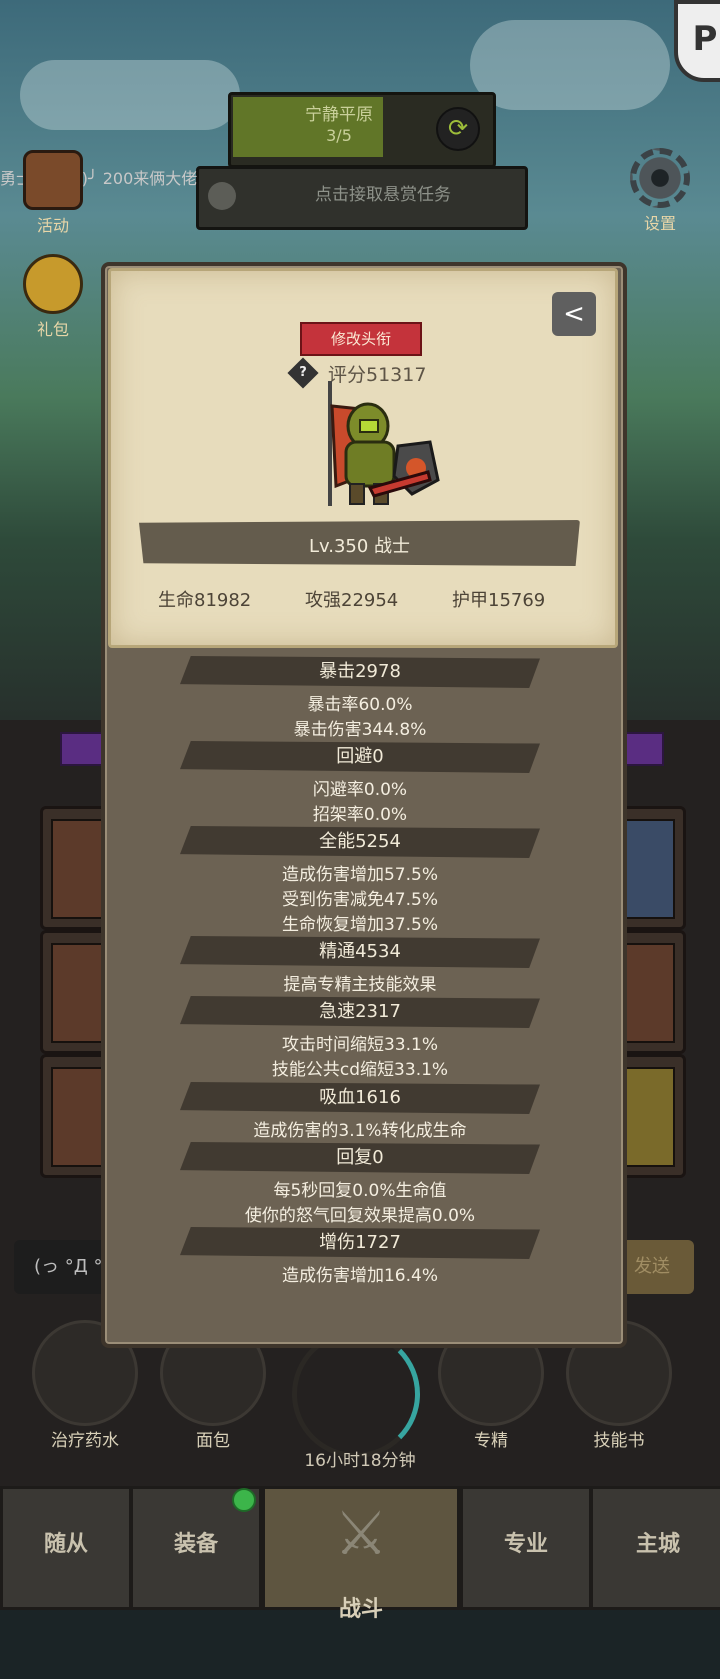 This screenshot has width=720, height=1679. I want to click on stat-header-crit: 暴击2978, so click(360, 672).